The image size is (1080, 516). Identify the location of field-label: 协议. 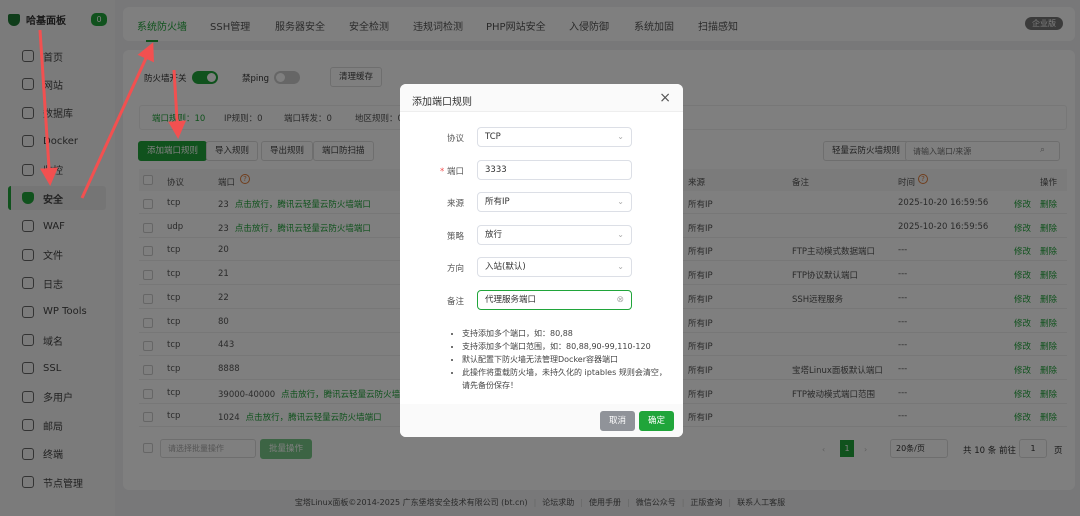
(432, 138).